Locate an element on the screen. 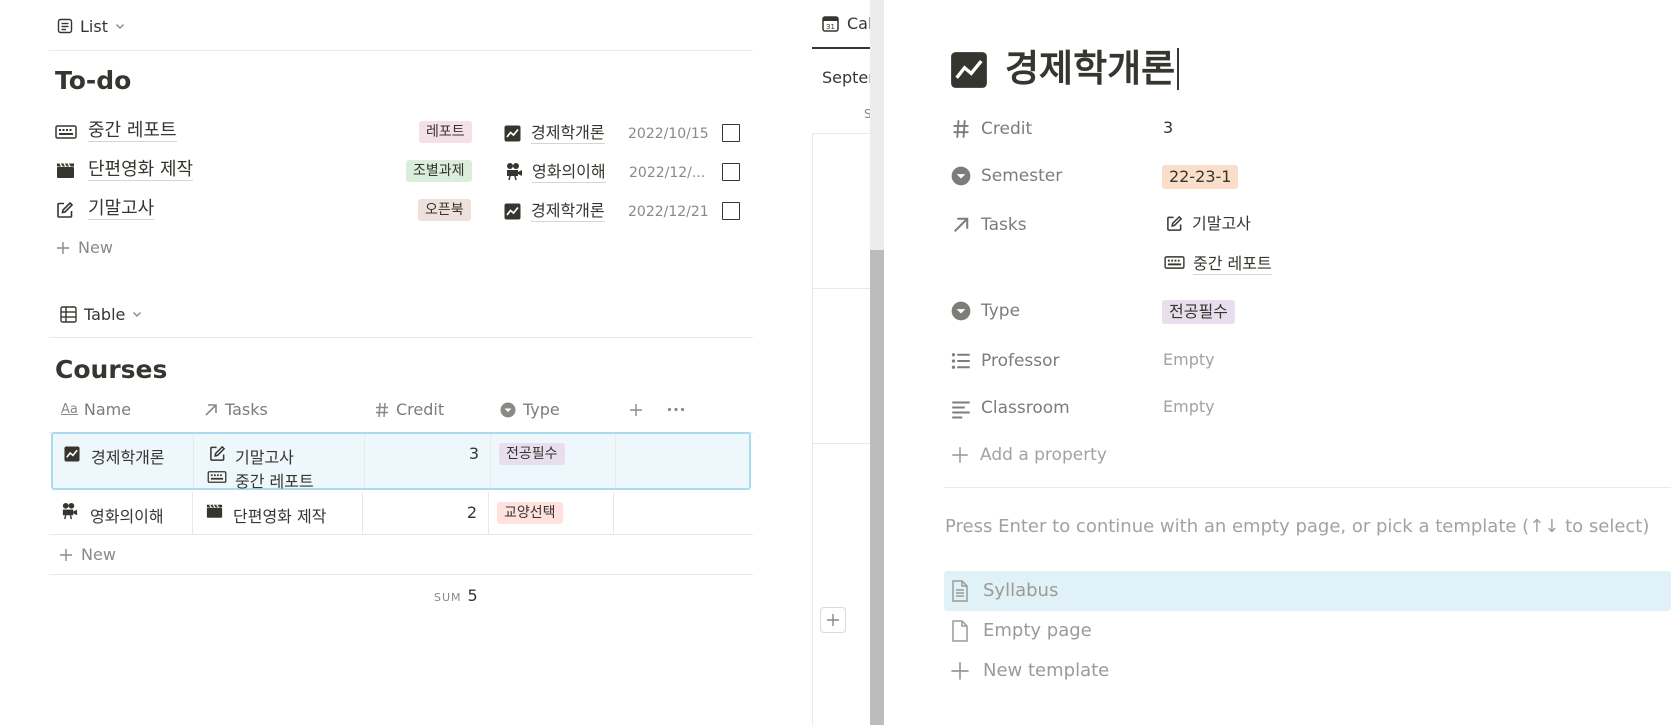  sum-label: SUM is located at coordinates (448, 597).